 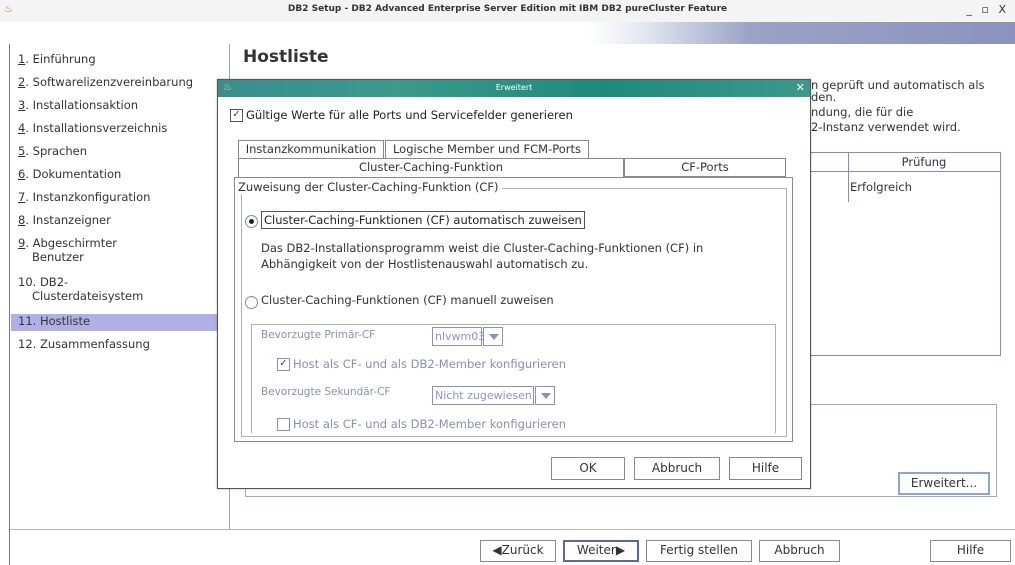 I want to click on host-table: Prüfung Erfolgreich, so click(x=905, y=254).